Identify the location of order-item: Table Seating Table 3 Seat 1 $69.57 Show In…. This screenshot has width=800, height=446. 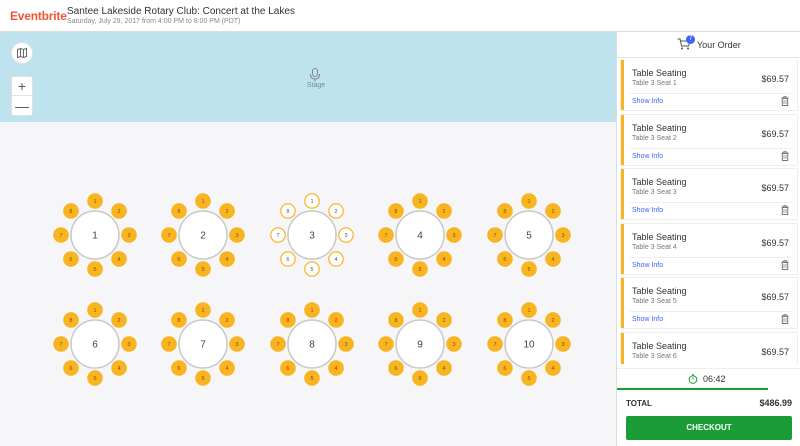
(709, 85).